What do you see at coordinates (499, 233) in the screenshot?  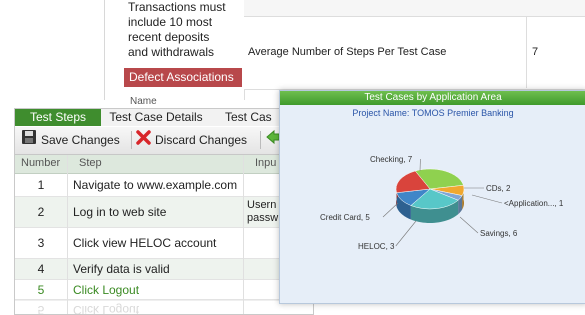 I see `pie-slice-label: Savings, 6` at bounding box center [499, 233].